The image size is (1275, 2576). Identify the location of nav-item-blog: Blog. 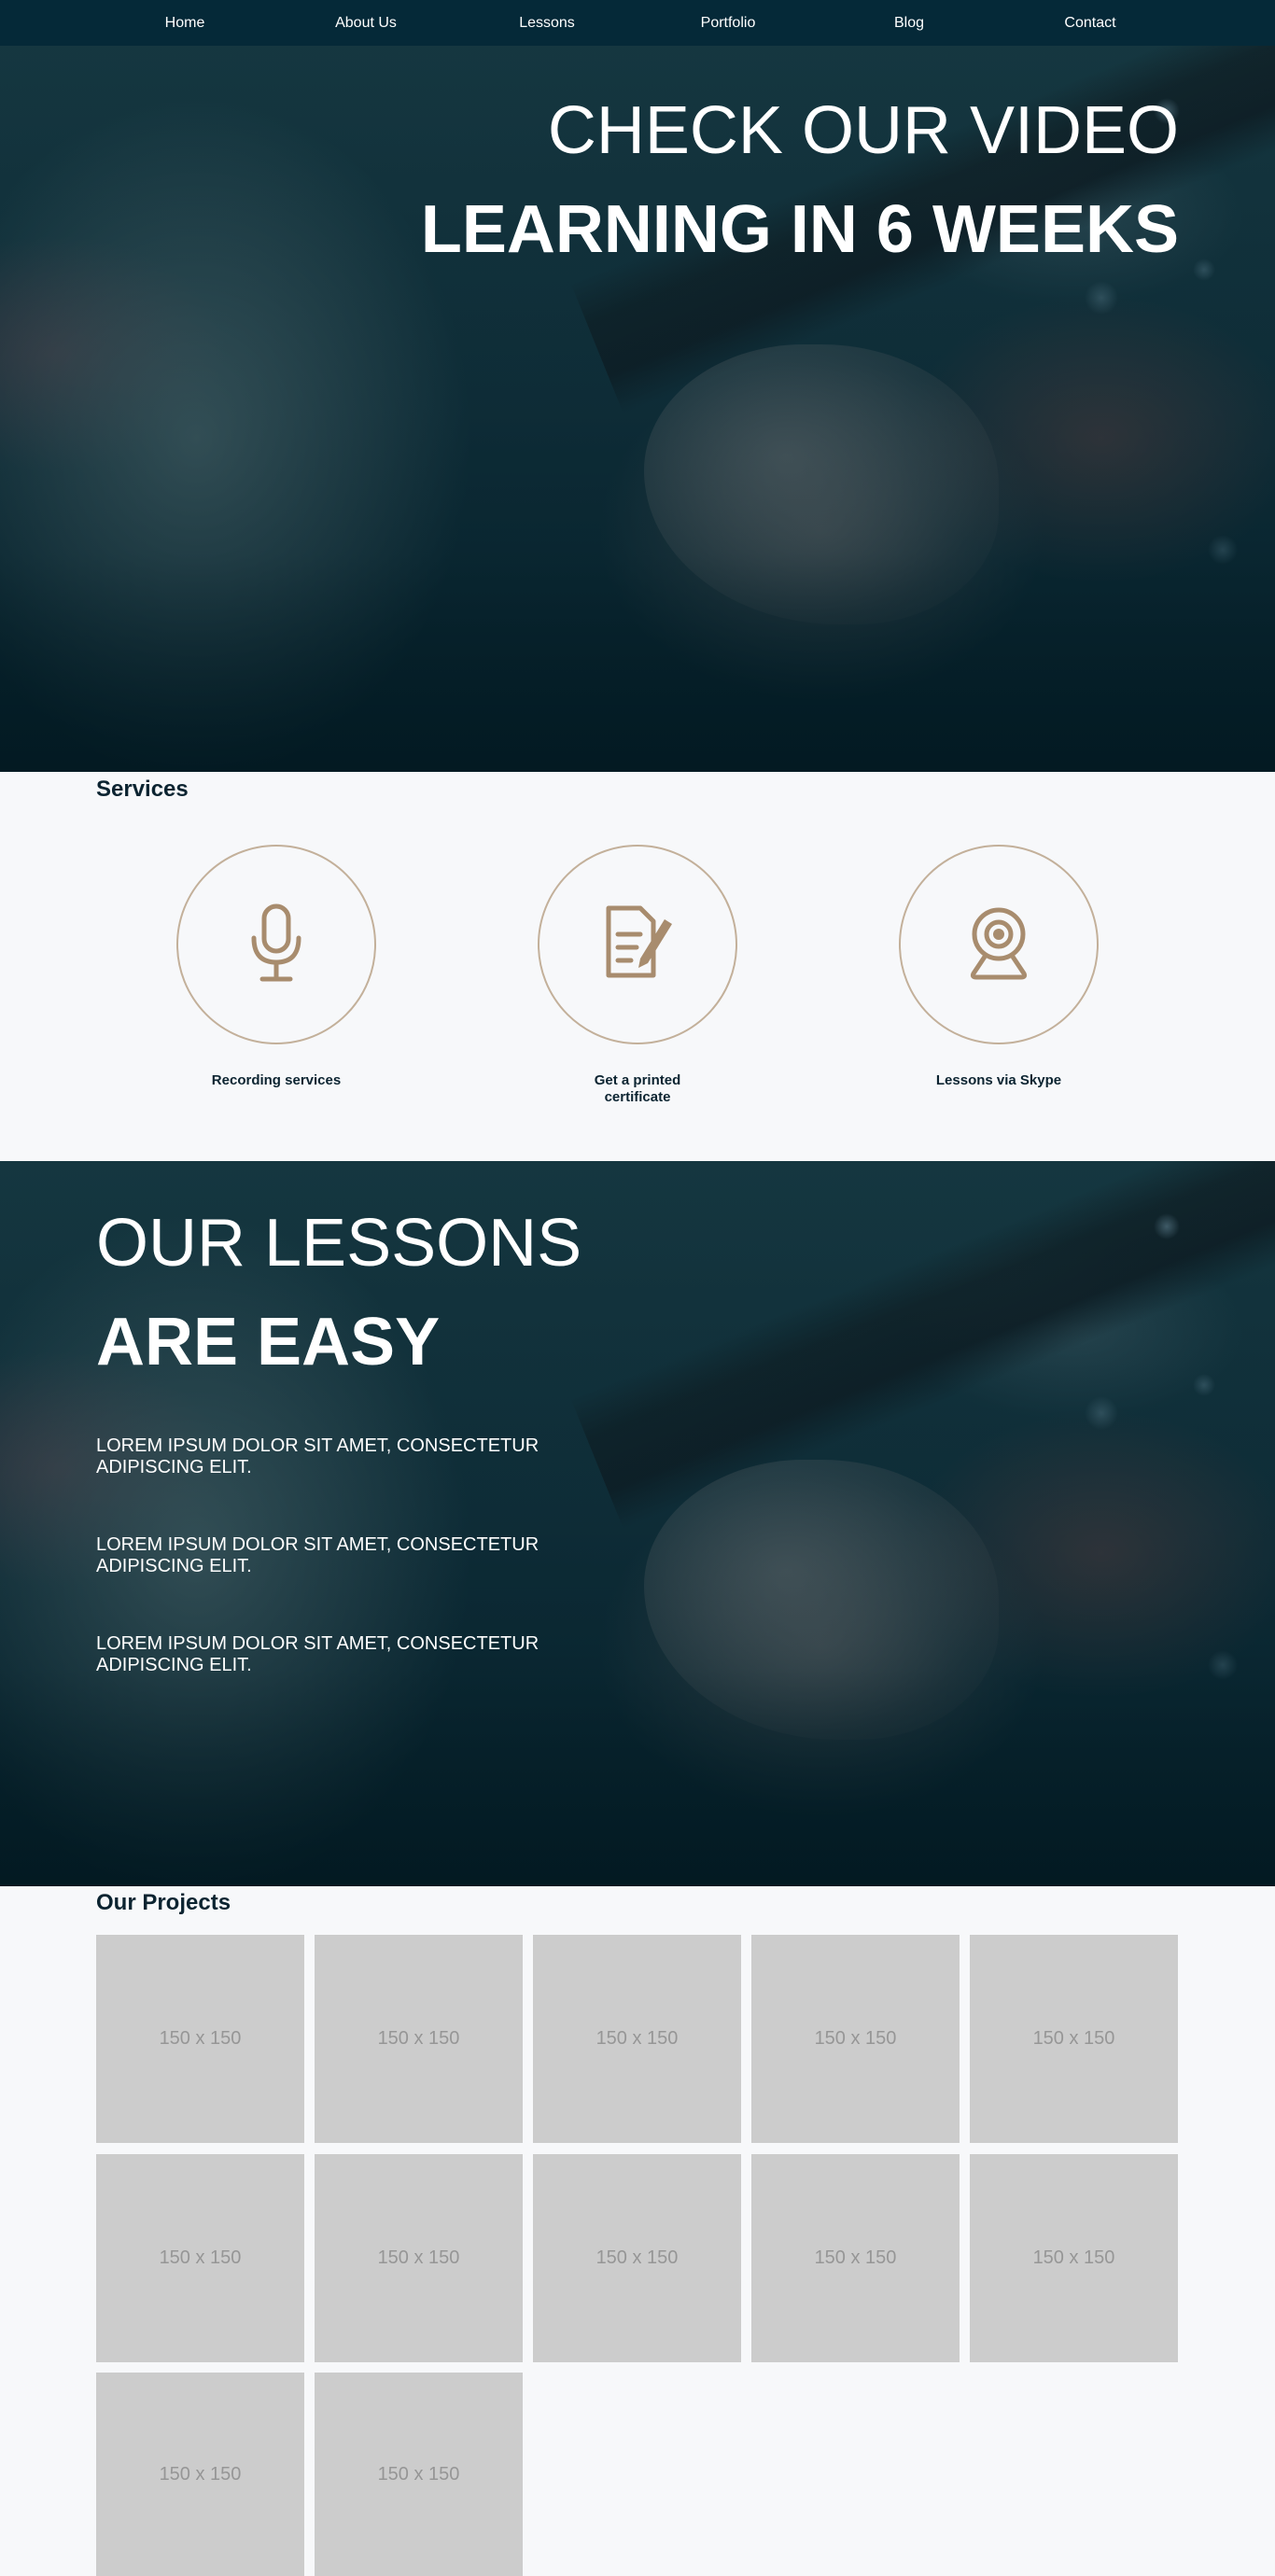
(909, 23).